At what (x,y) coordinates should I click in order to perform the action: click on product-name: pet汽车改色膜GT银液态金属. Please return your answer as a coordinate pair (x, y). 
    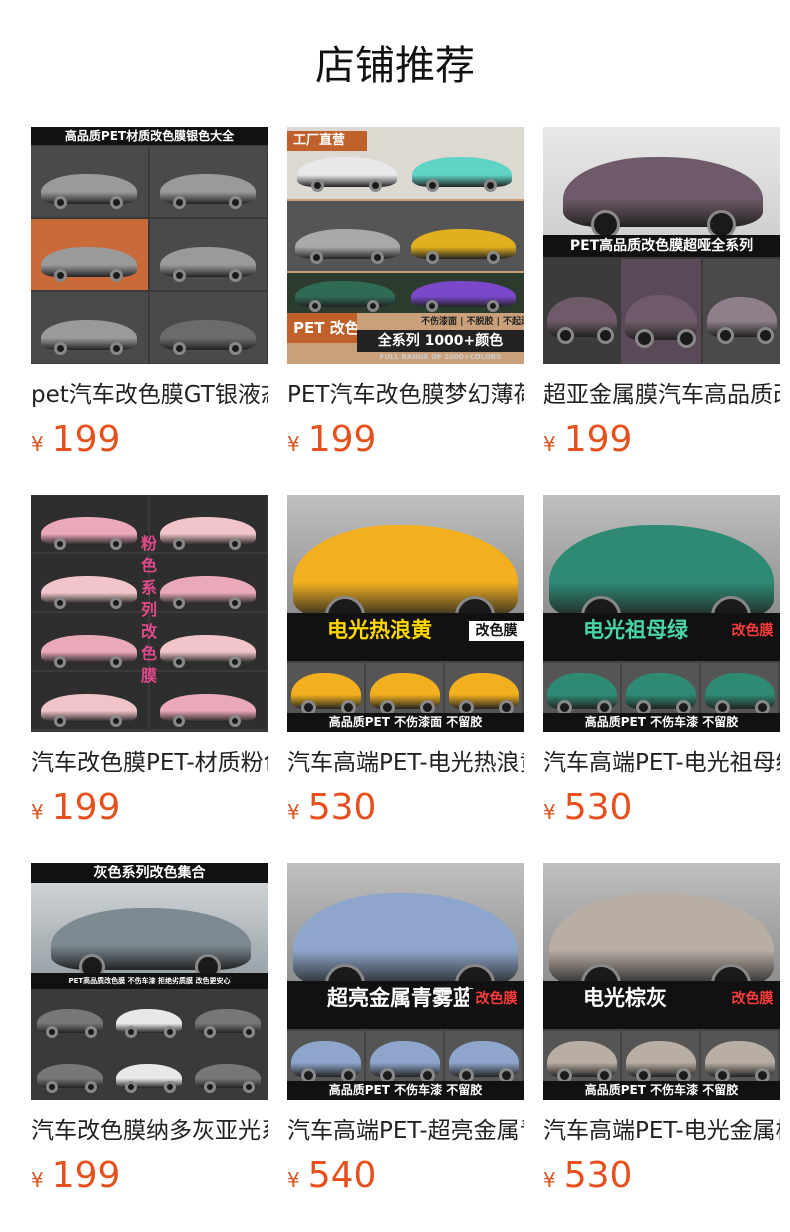
    Looking at the image, I should click on (149, 395).